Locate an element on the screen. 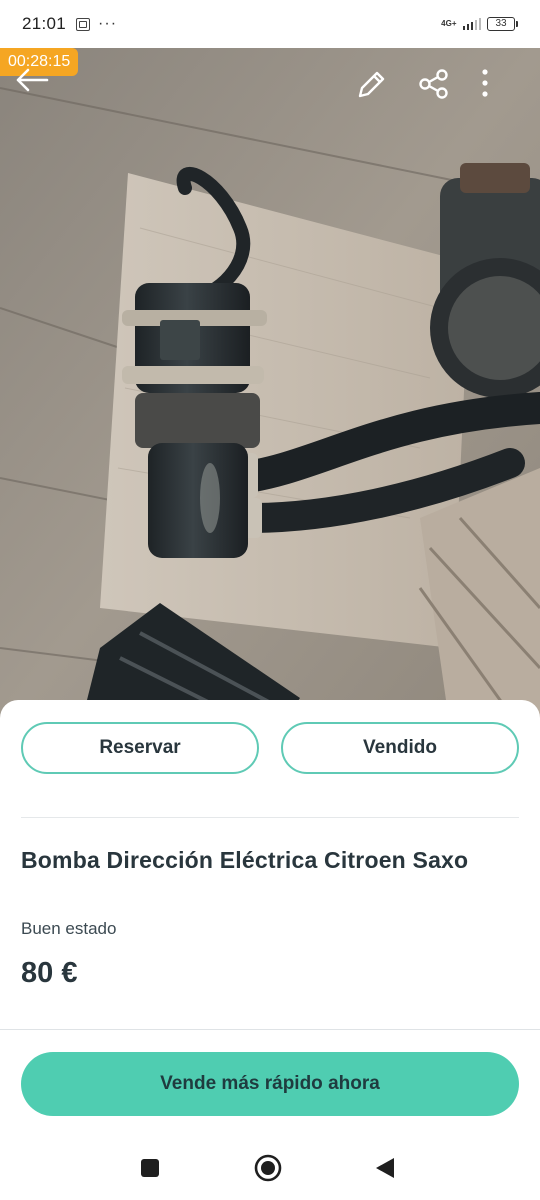 Image resolution: width=540 pixels, height=1200 pixels. product-title: Bomba Dirección Eléctrica Citroen Saxo is located at coordinates (245, 860).